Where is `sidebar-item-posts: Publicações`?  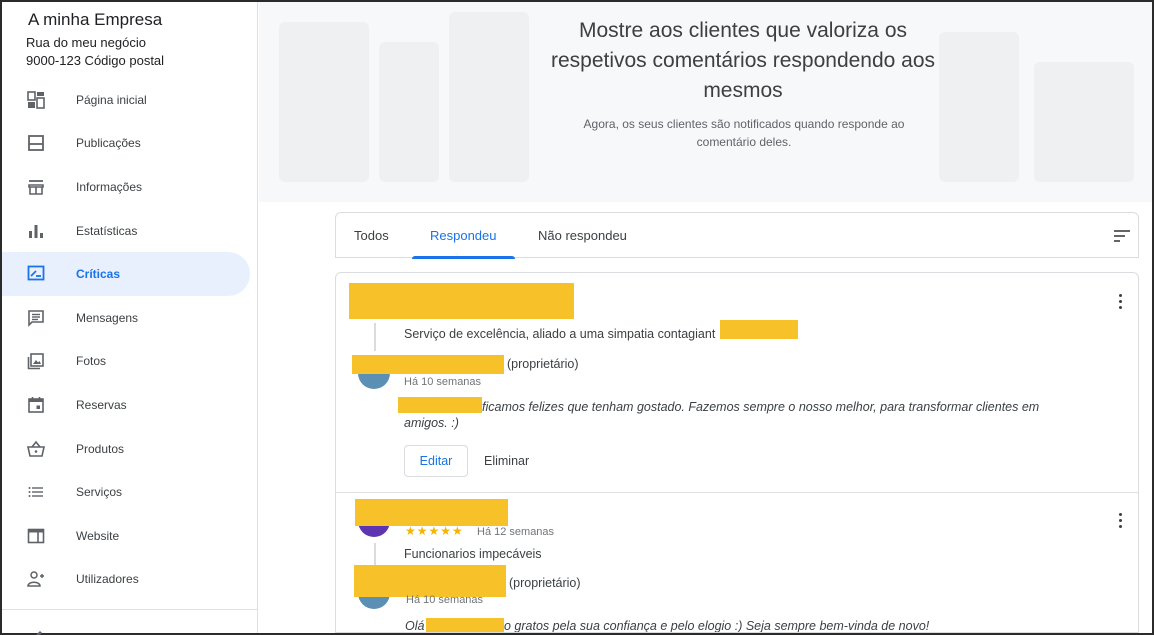 sidebar-item-posts: Publicações is located at coordinates (126, 144).